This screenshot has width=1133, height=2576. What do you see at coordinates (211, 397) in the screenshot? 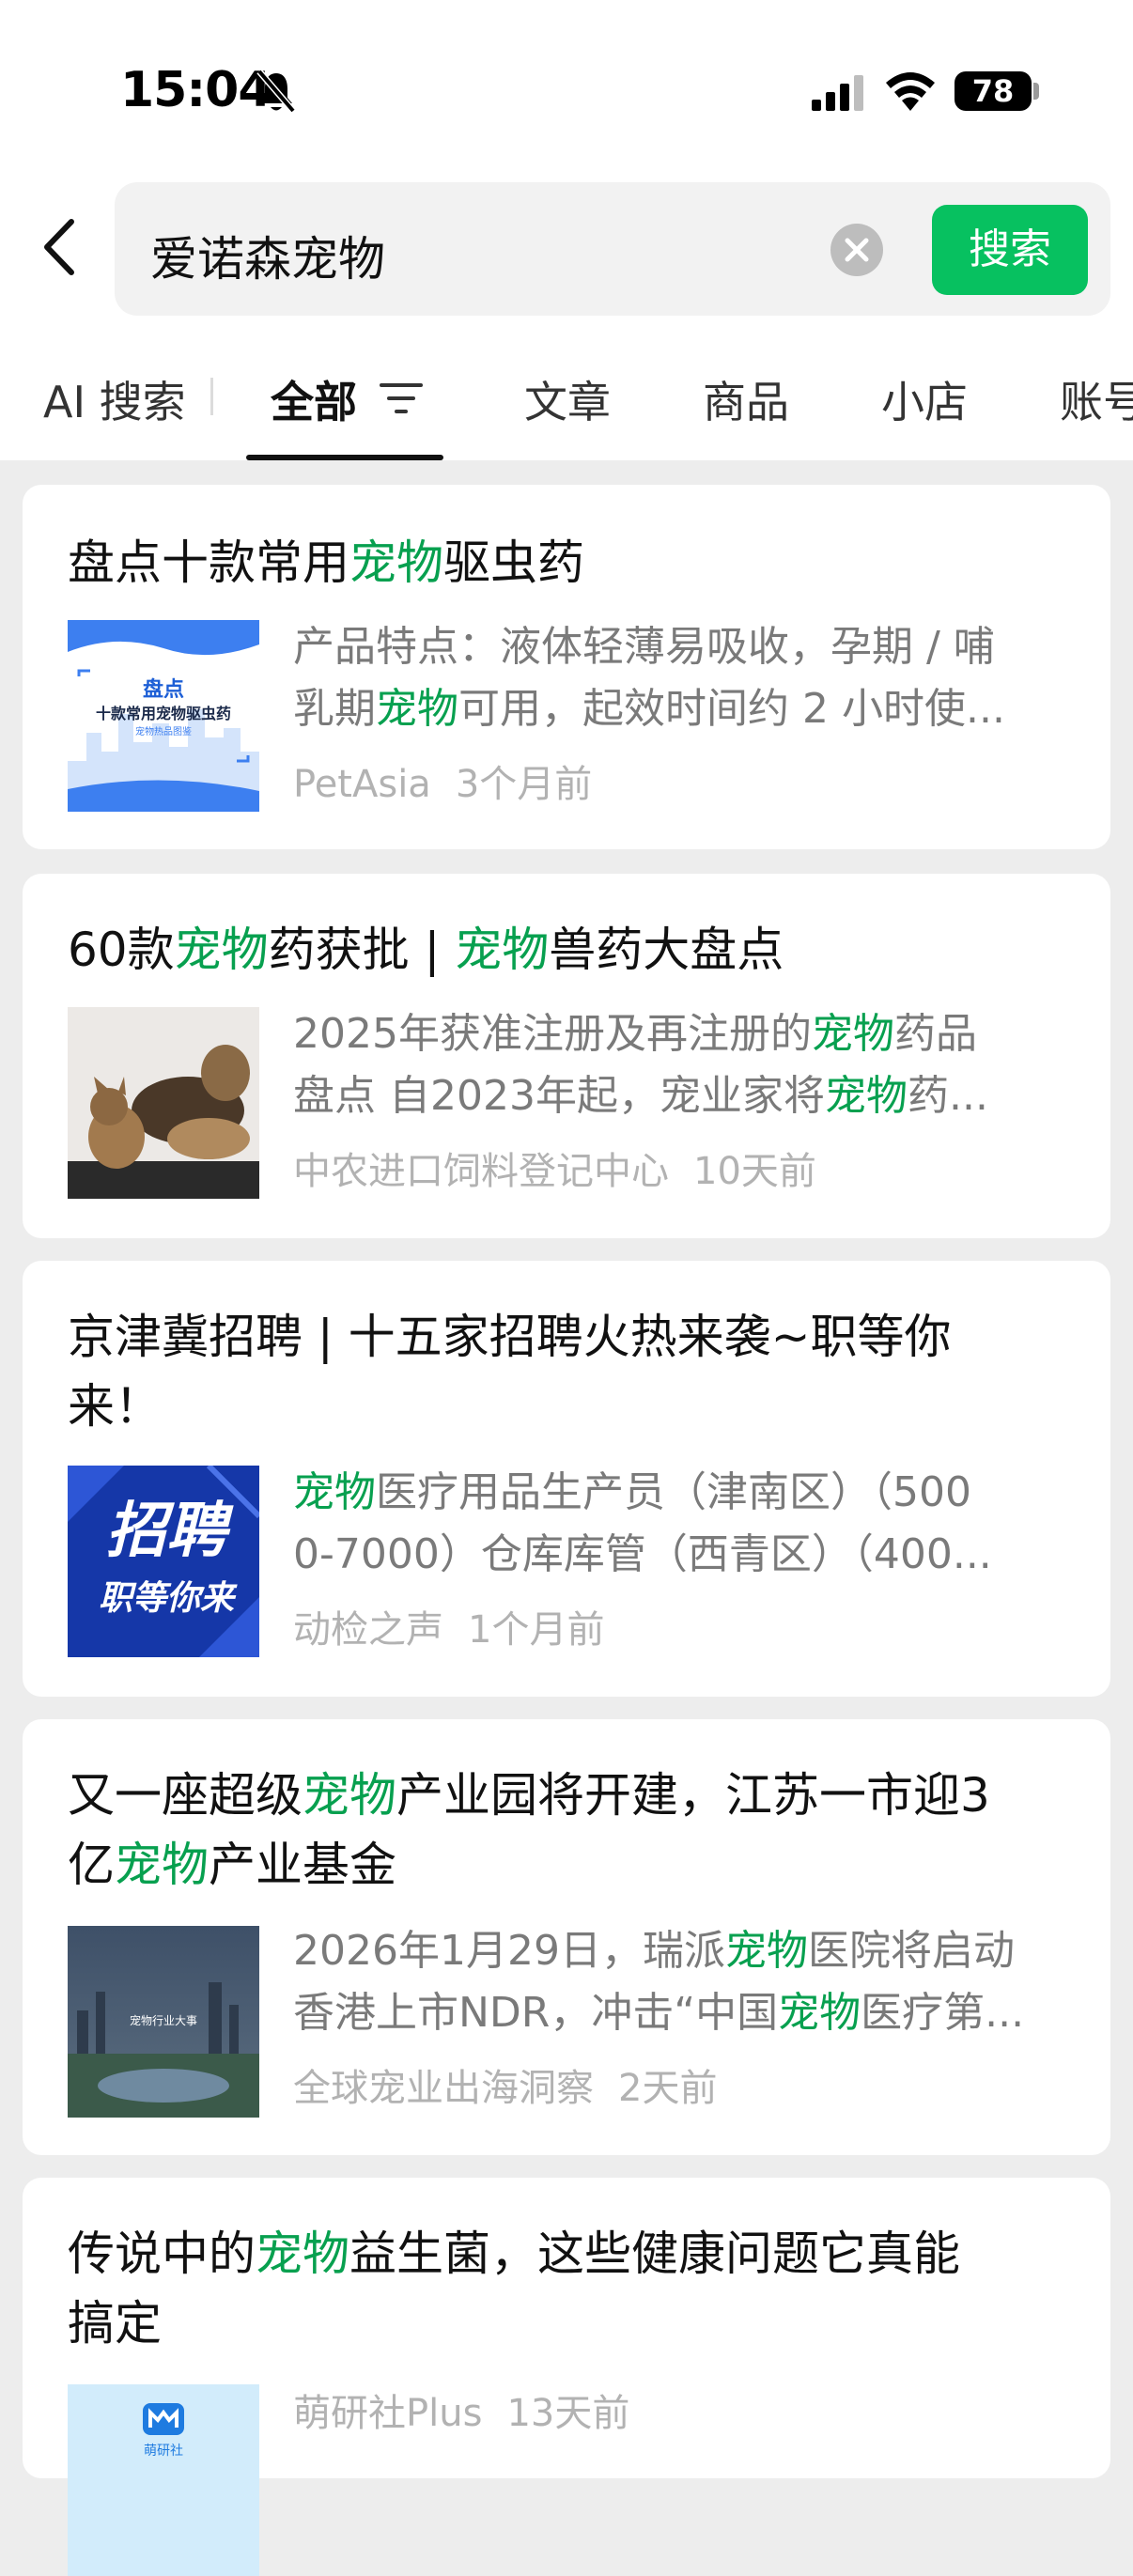
I see `tab-divider` at bounding box center [211, 397].